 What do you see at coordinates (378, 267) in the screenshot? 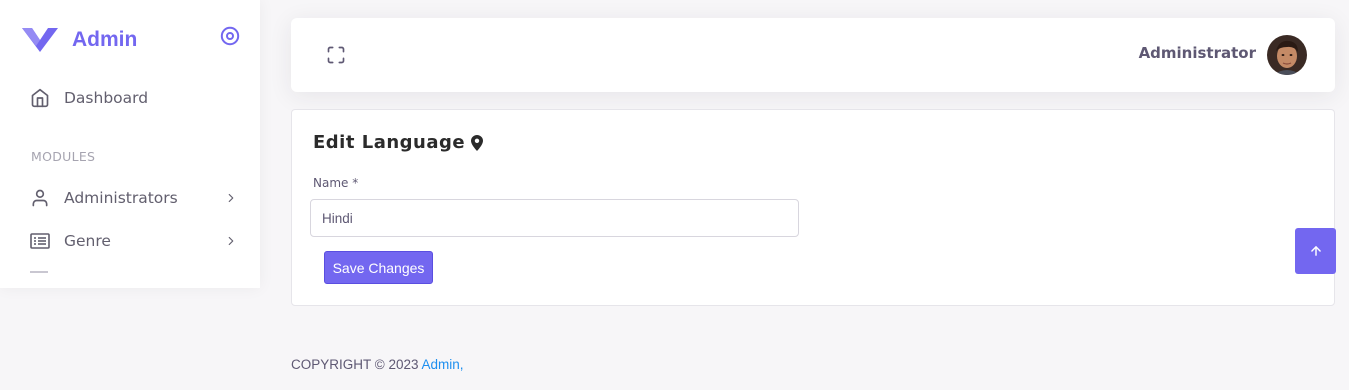
I see `save-changes-button: Save Changes` at bounding box center [378, 267].